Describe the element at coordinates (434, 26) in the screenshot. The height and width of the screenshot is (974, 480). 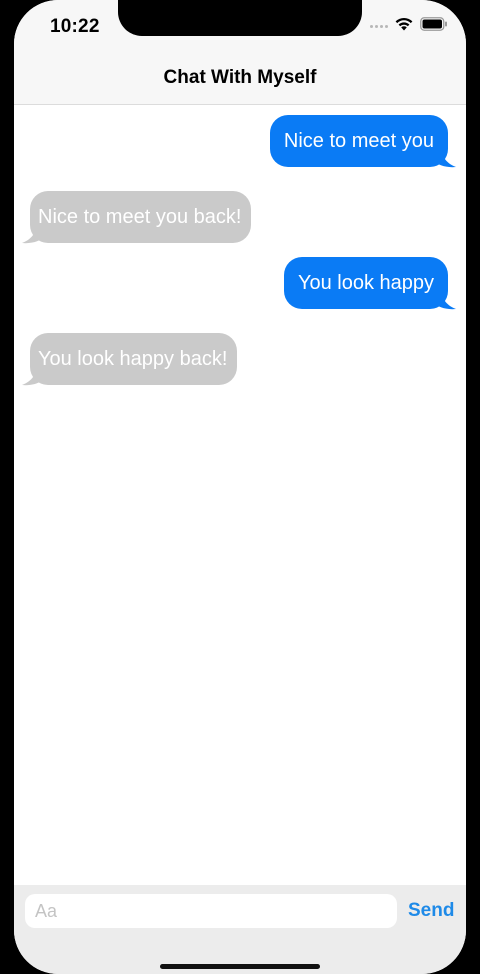
I see `battery-icon` at that location.